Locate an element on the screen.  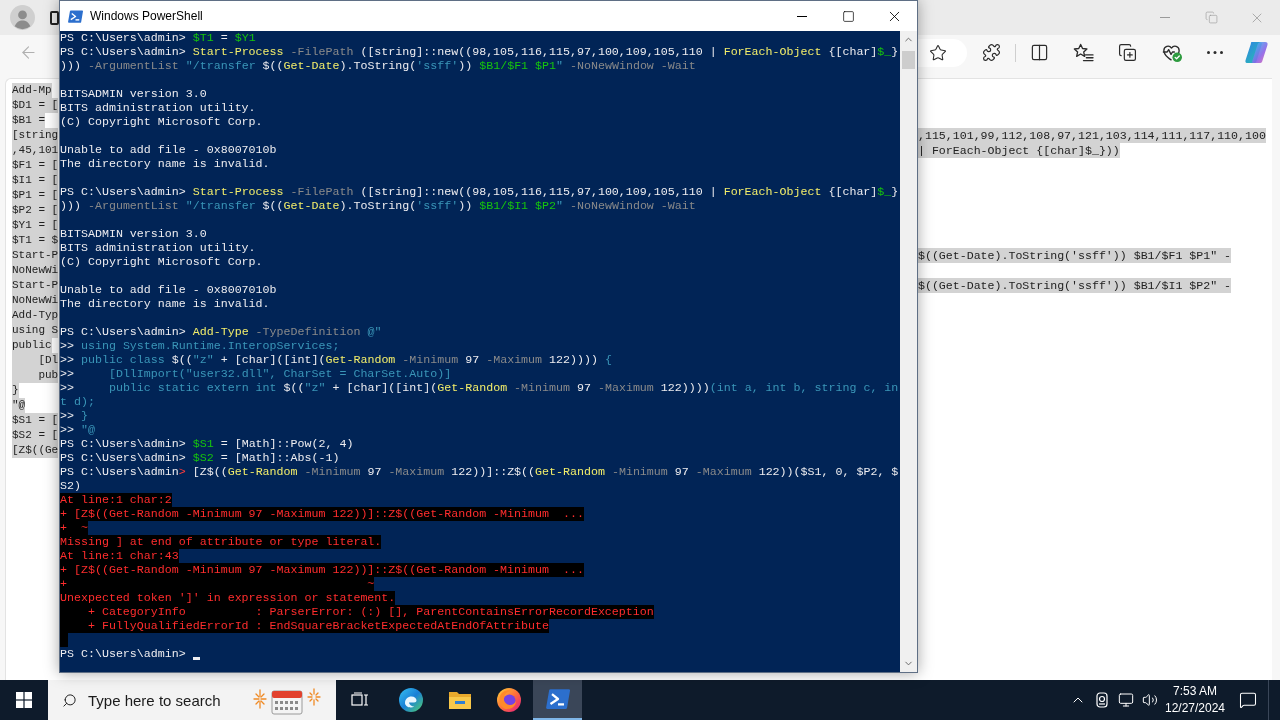
folder-icon is located at coordinates (459, 700).